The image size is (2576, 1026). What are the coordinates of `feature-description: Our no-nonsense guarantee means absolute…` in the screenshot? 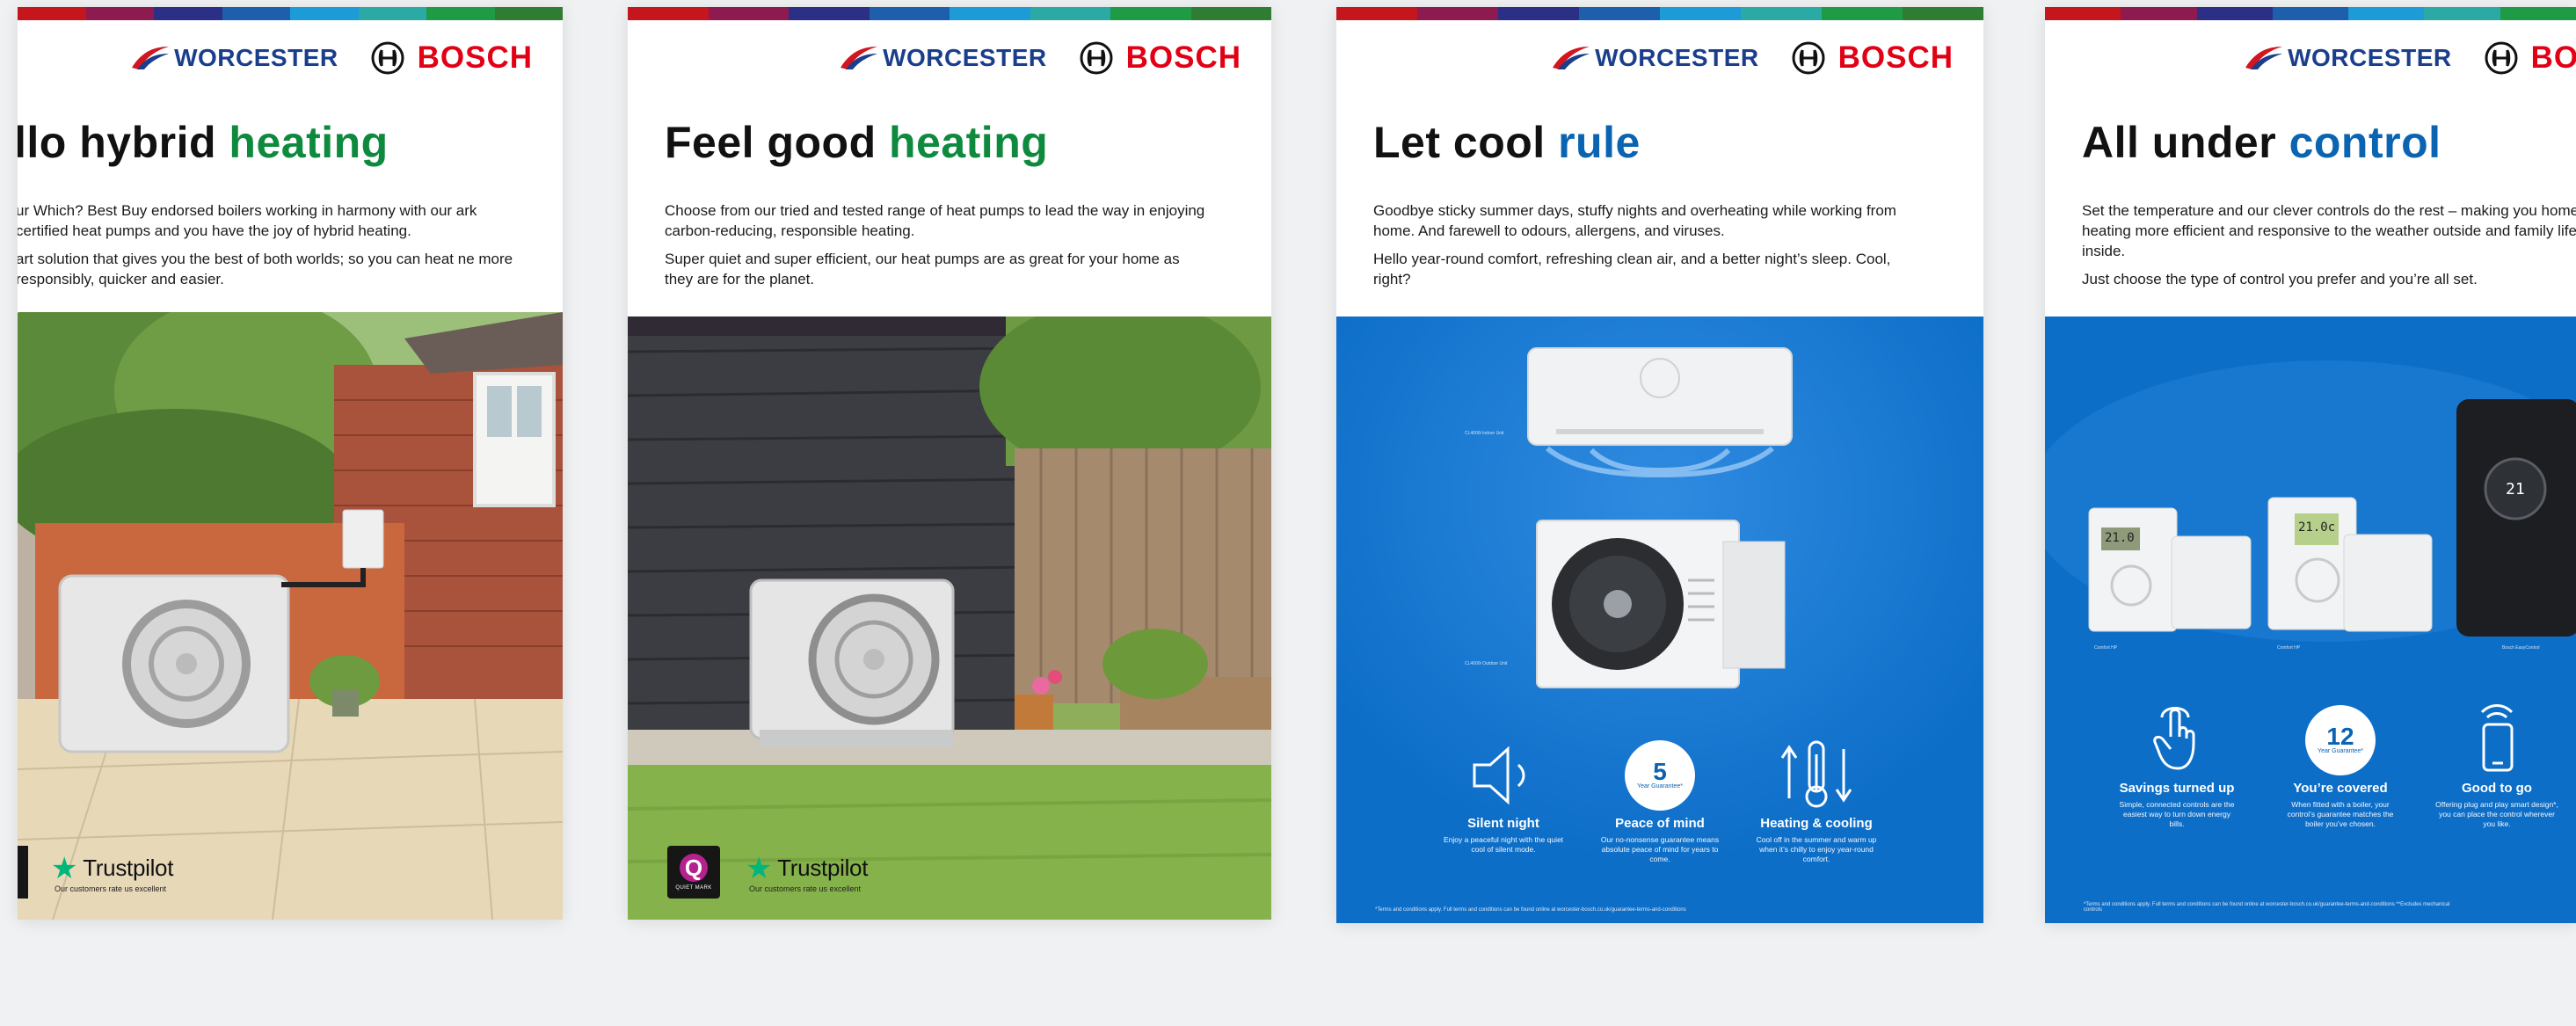 It's located at (1660, 849).